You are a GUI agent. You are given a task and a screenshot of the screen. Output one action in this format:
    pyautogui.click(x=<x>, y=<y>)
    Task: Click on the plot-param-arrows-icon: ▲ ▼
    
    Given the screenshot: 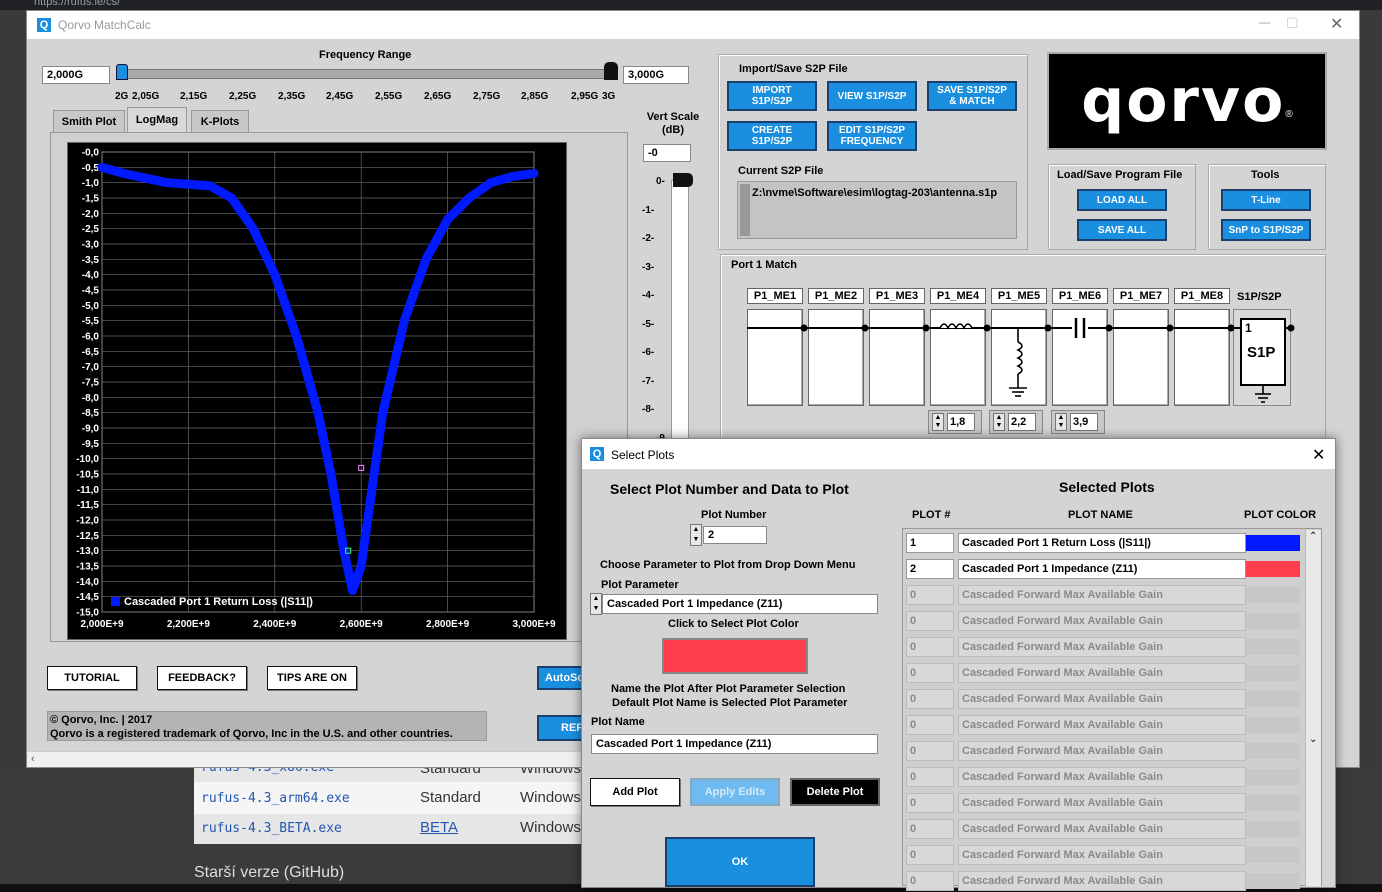 What is the action you would take?
    pyautogui.click(x=596, y=604)
    